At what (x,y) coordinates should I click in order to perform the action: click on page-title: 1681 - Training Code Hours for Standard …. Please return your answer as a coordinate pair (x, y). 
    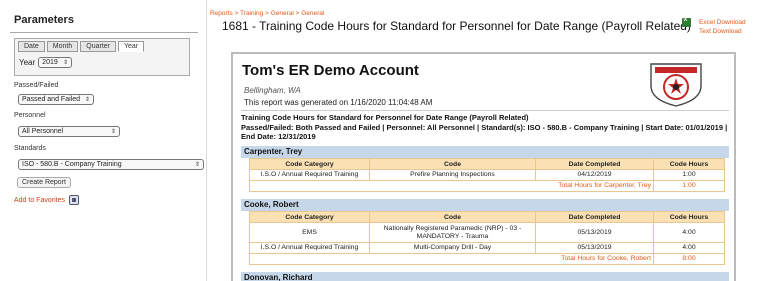
    Looking at the image, I should click on (456, 26).